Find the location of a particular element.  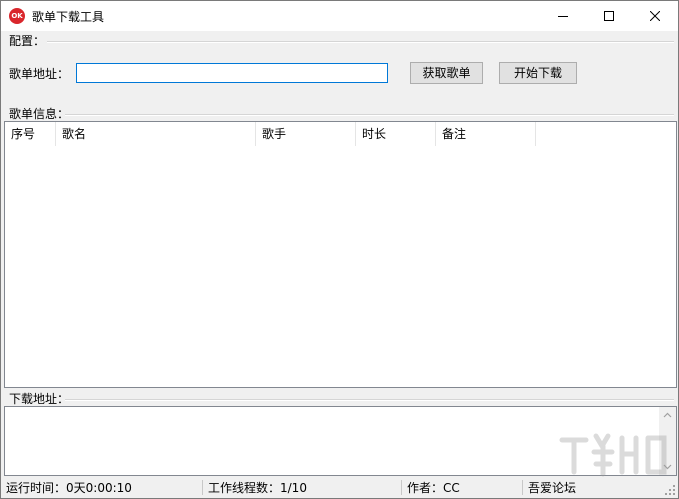

column-header-duration: 时长 is located at coordinates (396, 134).